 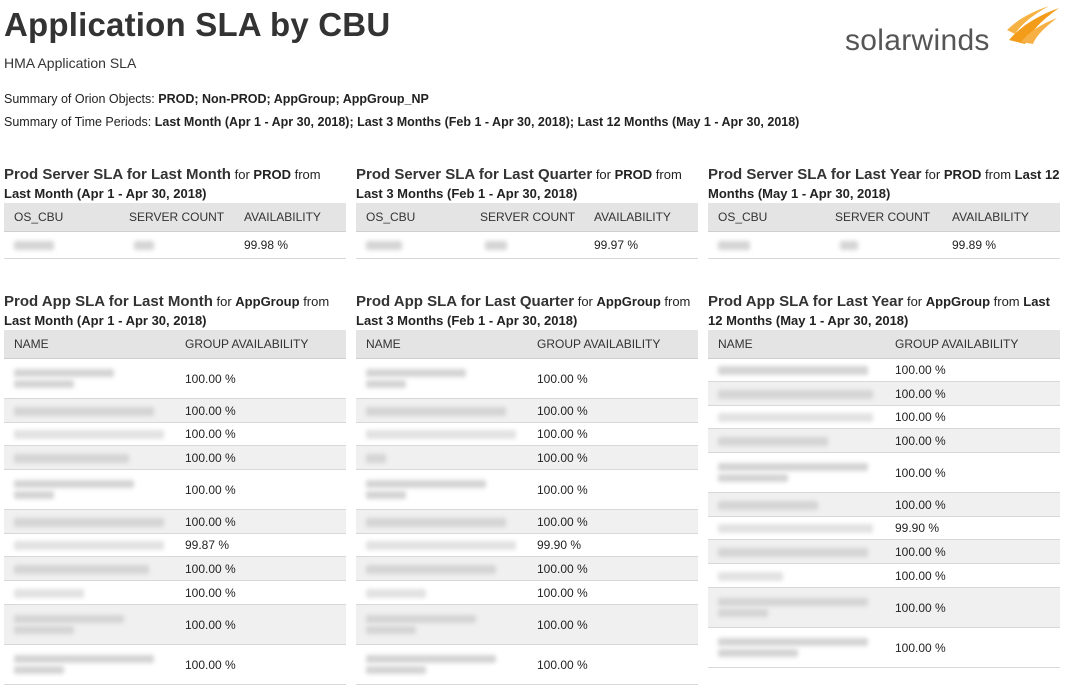 What do you see at coordinates (465, 301) in the screenshot?
I see `panel-title: Prod App SLA for Last Quarter` at bounding box center [465, 301].